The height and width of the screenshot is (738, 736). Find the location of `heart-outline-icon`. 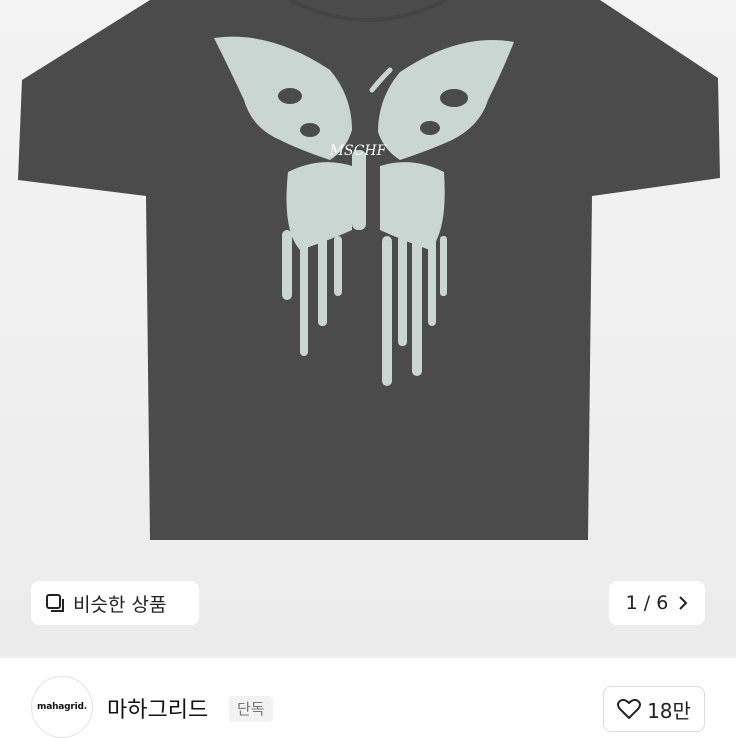

heart-outline-icon is located at coordinates (629, 708).